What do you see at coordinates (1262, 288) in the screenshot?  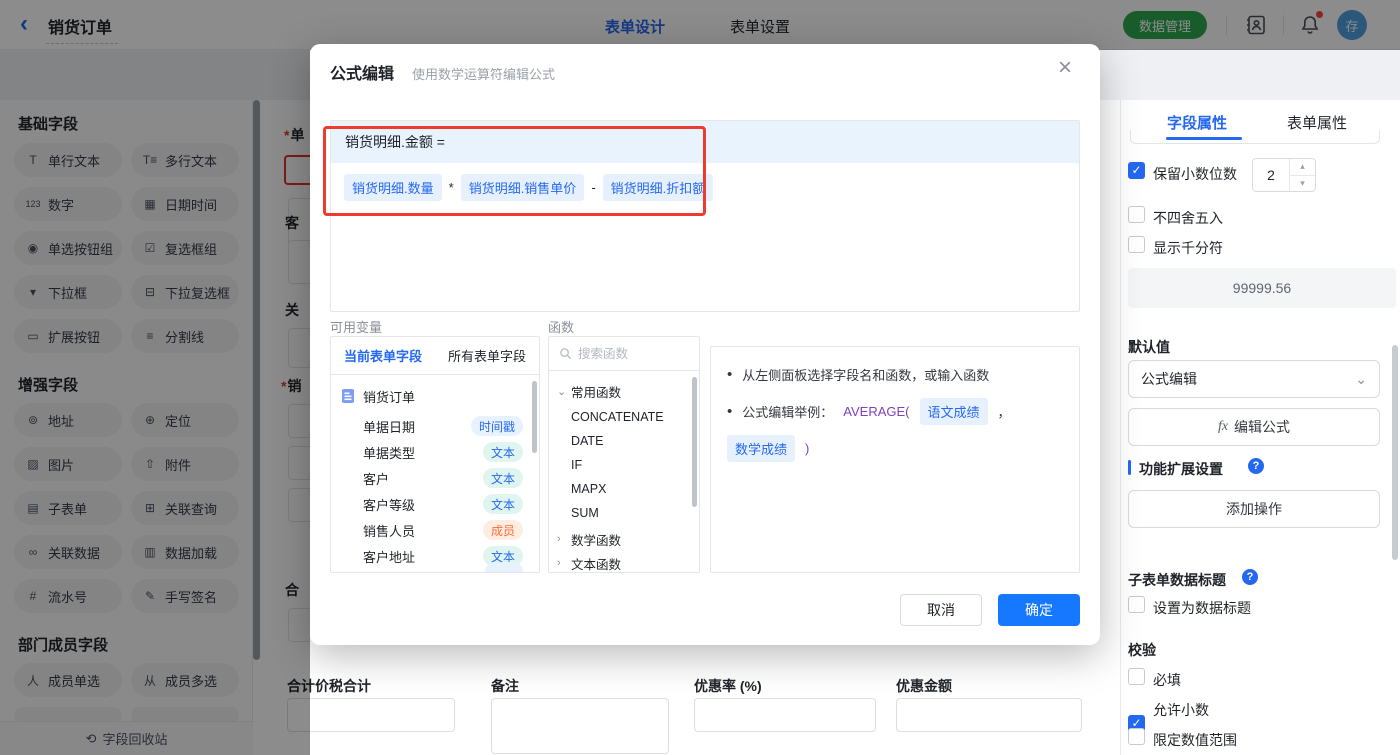 I see `number-format-preview: 99999.56` at bounding box center [1262, 288].